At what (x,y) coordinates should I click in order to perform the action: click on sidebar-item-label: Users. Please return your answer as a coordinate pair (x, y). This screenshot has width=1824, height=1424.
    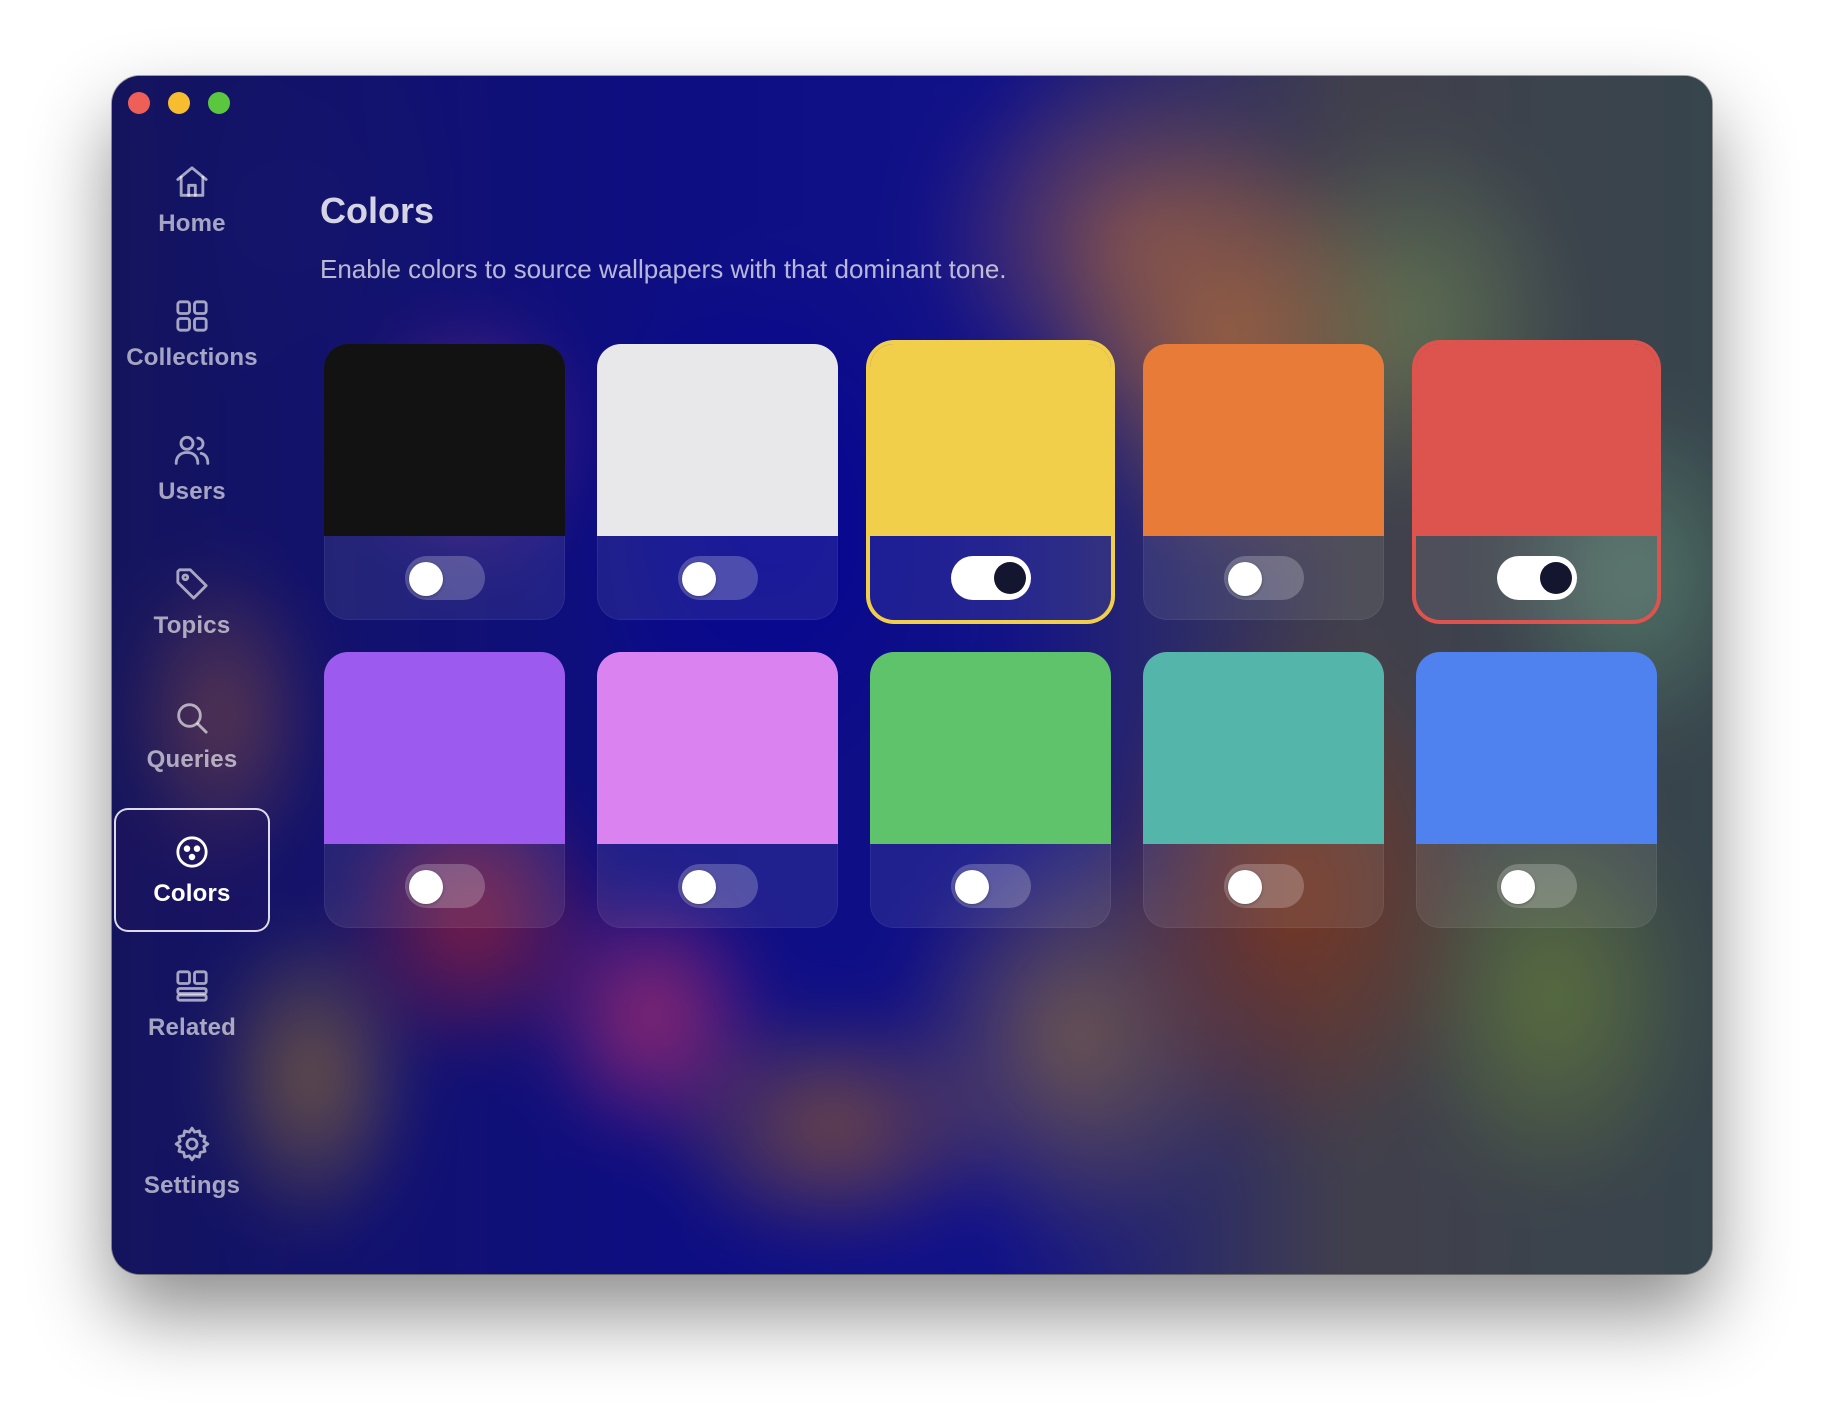
    Looking at the image, I should click on (192, 491).